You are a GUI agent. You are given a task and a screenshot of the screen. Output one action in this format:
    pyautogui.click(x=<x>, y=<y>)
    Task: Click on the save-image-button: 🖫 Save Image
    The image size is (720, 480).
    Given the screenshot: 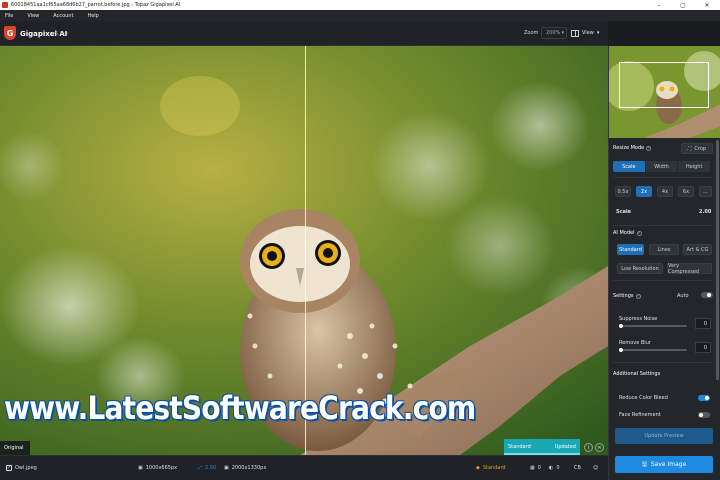 What is the action you would take?
    pyautogui.click(x=664, y=464)
    